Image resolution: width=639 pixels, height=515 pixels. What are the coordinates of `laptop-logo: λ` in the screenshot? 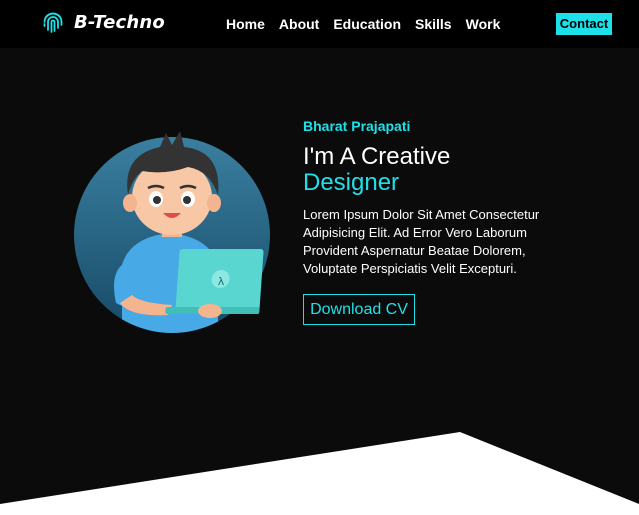 It's located at (221, 281).